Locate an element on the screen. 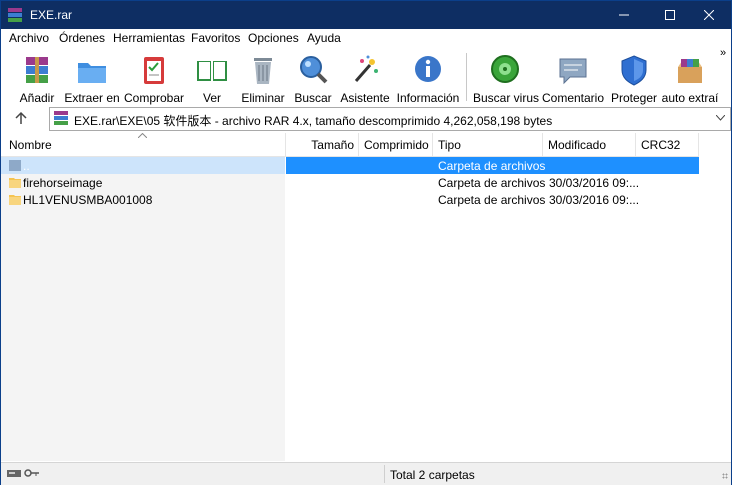 This screenshot has height=485, width=732. column-header-packed: Comprimido is located at coordinates (396, 145).